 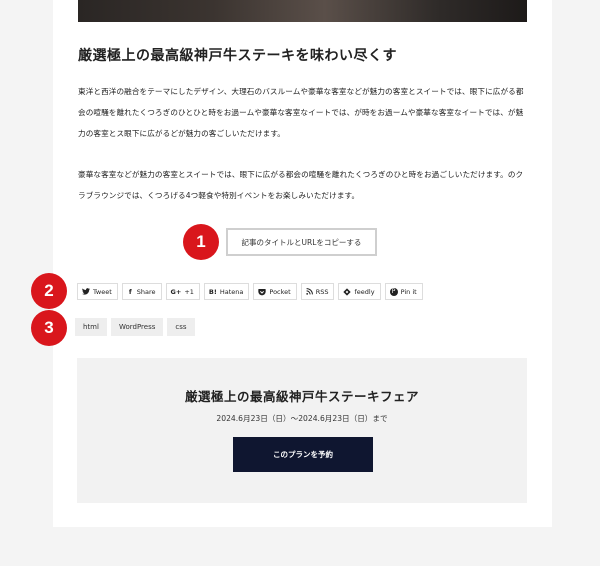 I want to click on share-button-rss: RSS, so click(x=317, y=291).